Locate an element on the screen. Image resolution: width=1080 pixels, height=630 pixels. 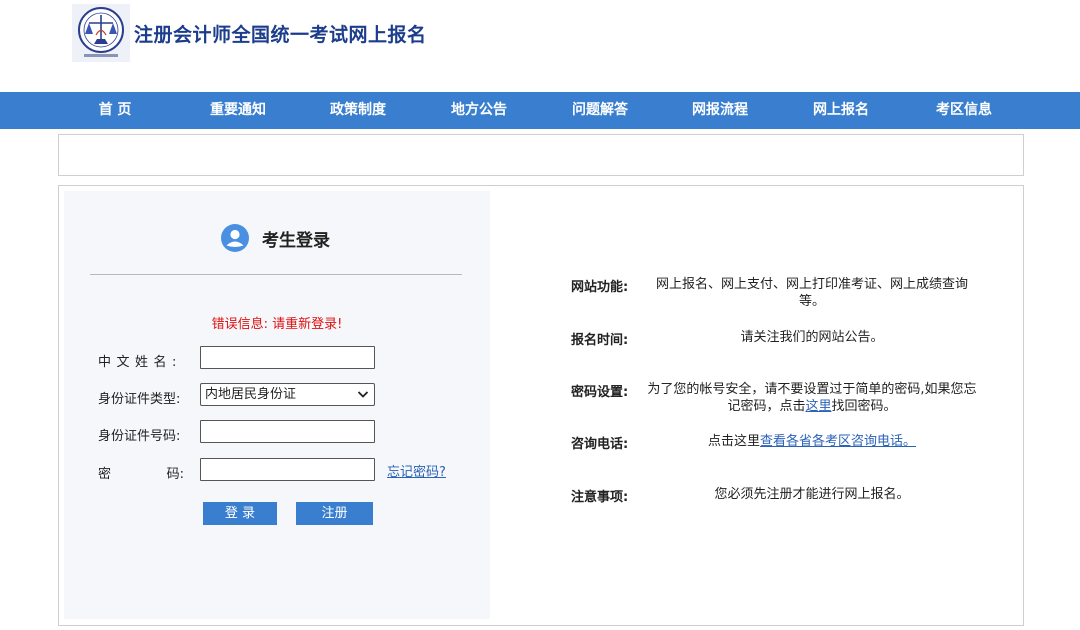
login-header: 考生登录 is located at coordinates (275, 238).